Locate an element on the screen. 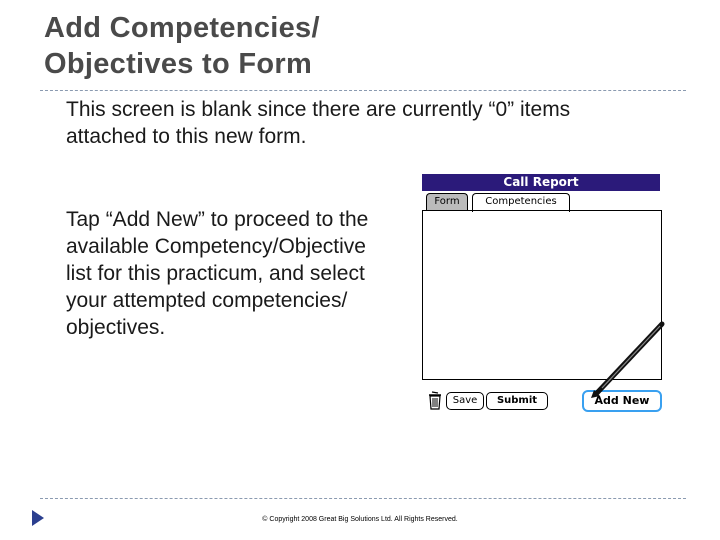  save-button: Save is located at coordinates (465, 401).